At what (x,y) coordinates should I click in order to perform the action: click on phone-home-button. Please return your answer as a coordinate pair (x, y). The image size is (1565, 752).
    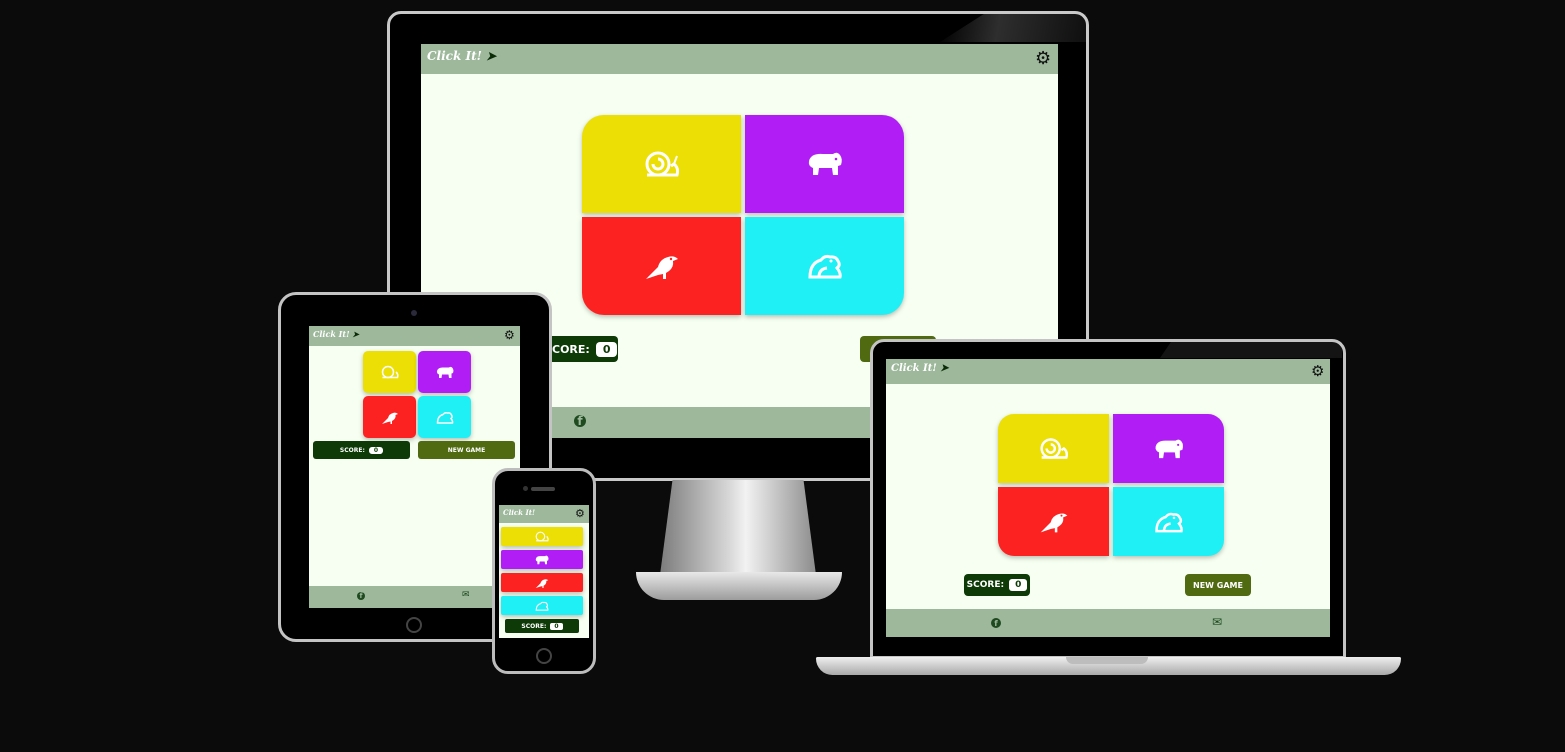
    Looking at the image, I should click on (544, 656).